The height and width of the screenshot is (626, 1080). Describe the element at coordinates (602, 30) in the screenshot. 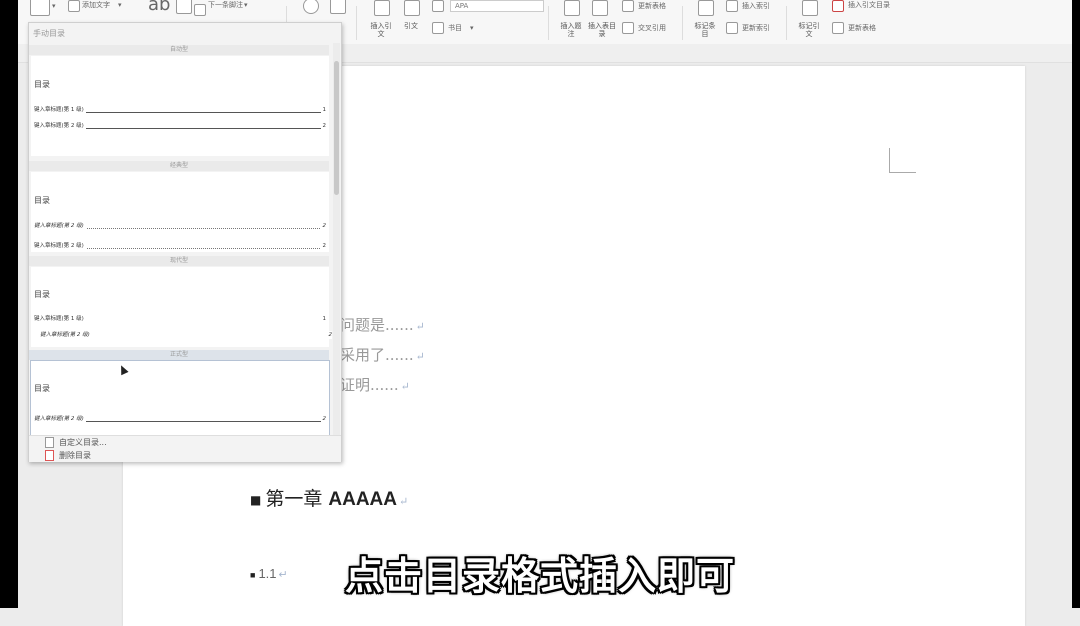

I see `insert-table-of-figures-label: 插入表目录` at that location.